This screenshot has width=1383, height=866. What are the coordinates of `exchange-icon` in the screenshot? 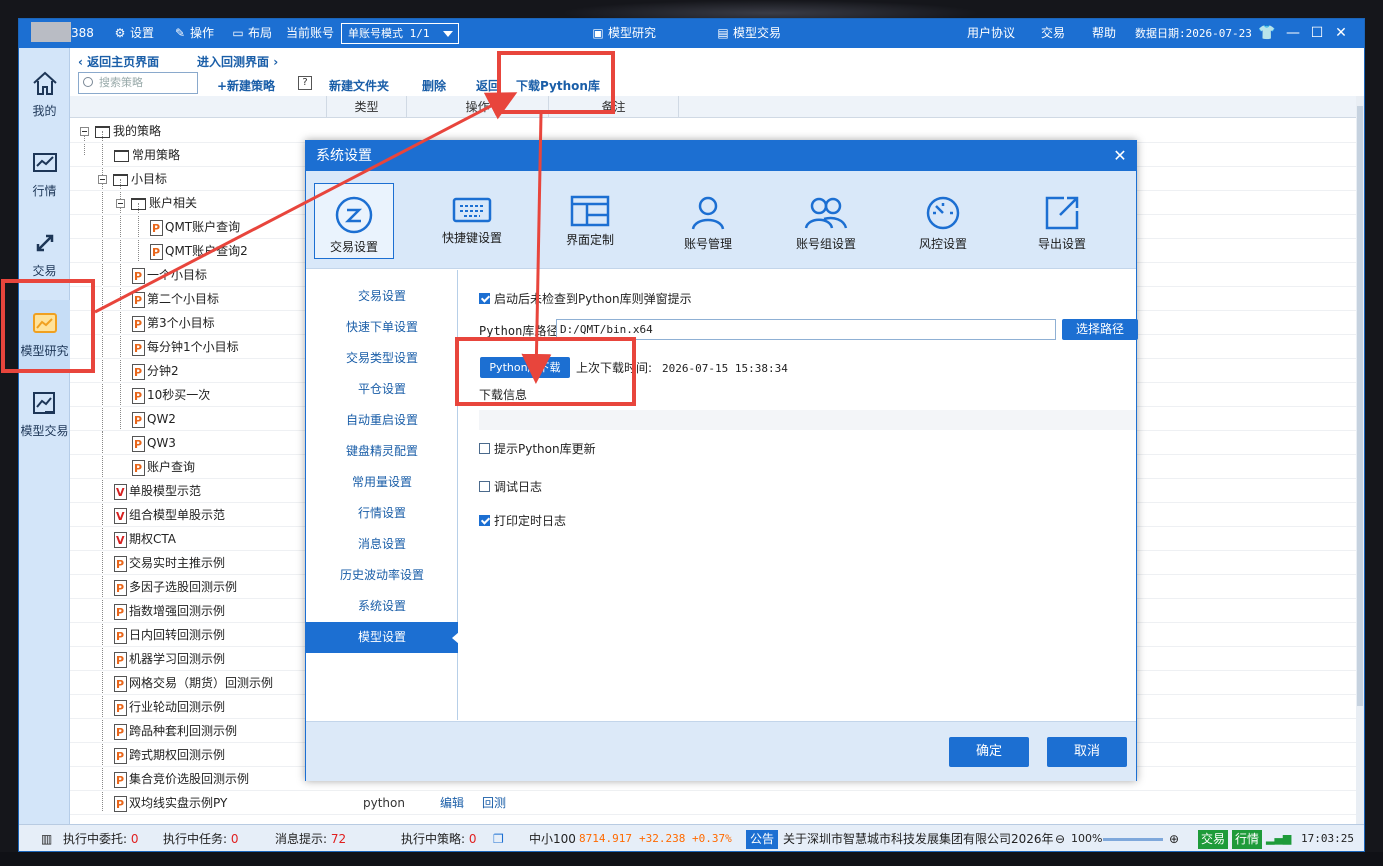 It's located at (44, 243).